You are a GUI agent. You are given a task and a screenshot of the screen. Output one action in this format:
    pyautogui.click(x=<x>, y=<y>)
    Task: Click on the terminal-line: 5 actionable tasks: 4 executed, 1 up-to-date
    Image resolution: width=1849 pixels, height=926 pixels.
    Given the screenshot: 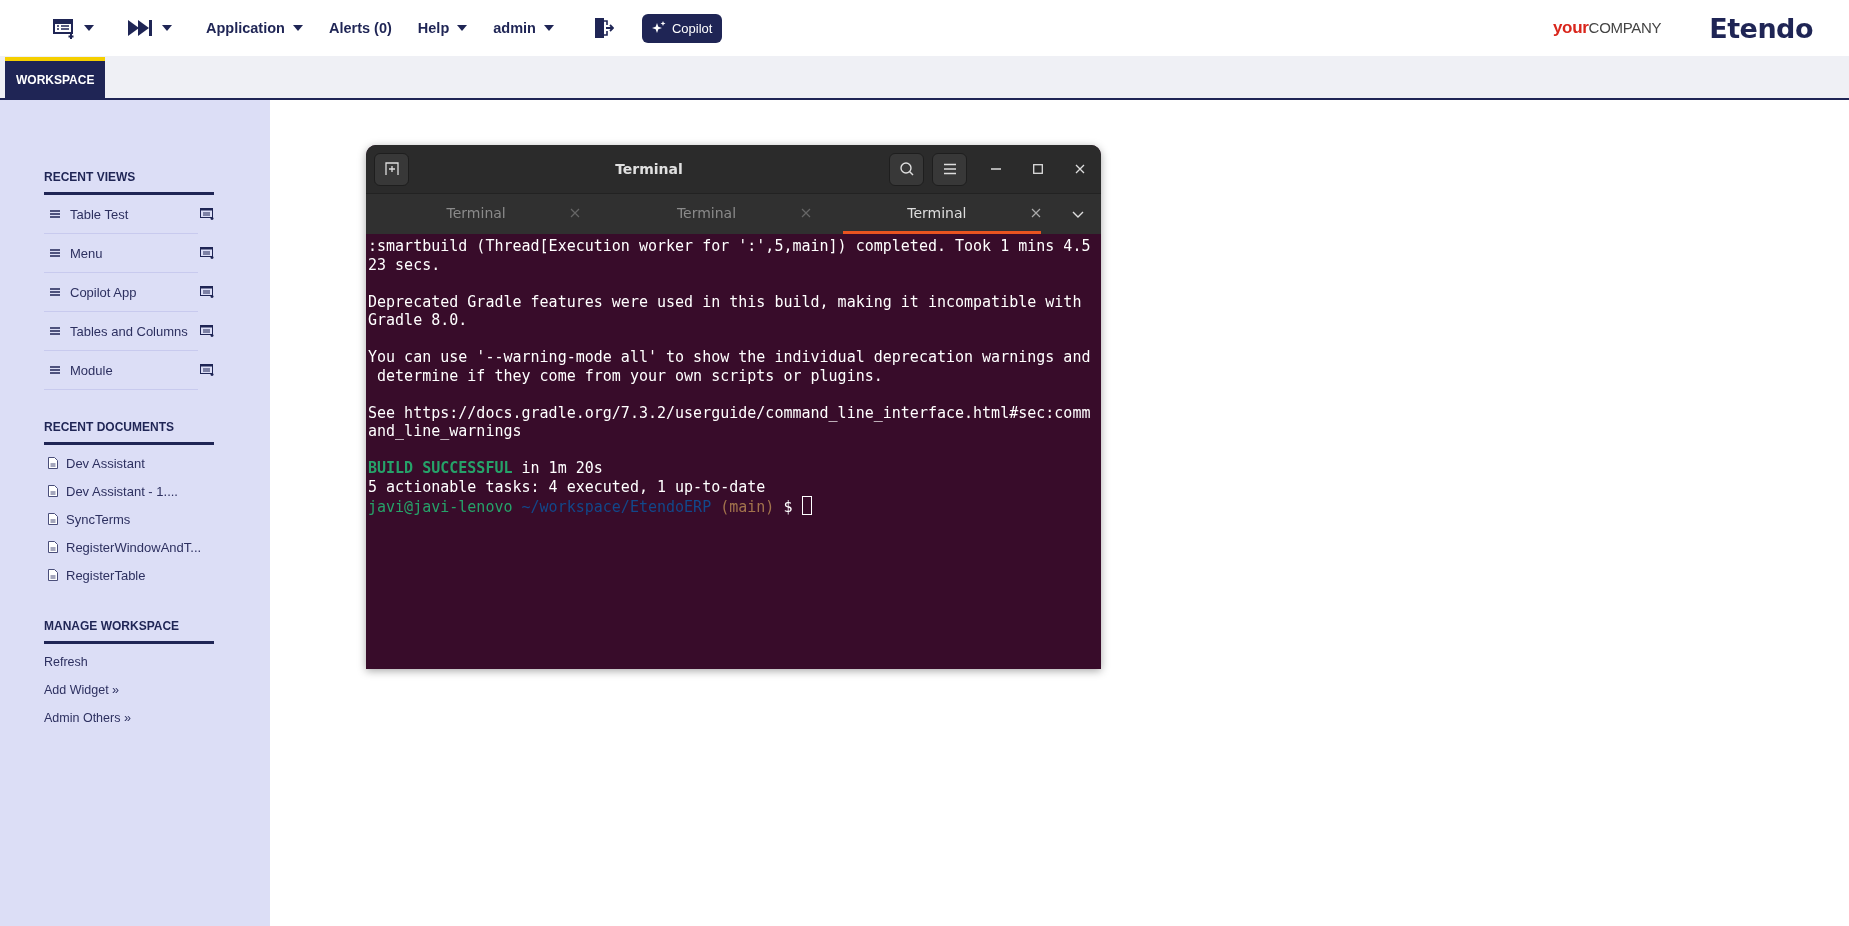 What is the action you would take?
    pyautogui.click(x=567, y=486)
    